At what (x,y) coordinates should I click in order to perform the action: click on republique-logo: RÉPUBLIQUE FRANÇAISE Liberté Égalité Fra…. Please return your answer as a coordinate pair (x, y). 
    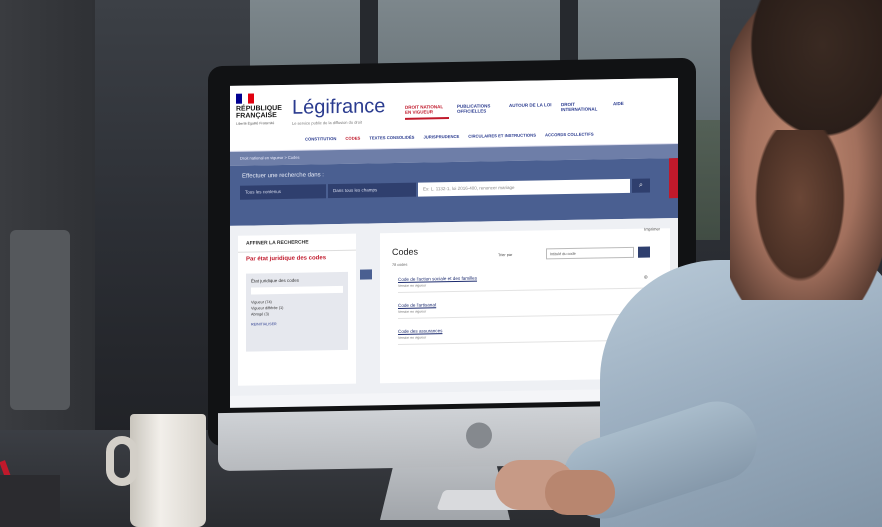
    Looking at the image, I should click on (259, 109).